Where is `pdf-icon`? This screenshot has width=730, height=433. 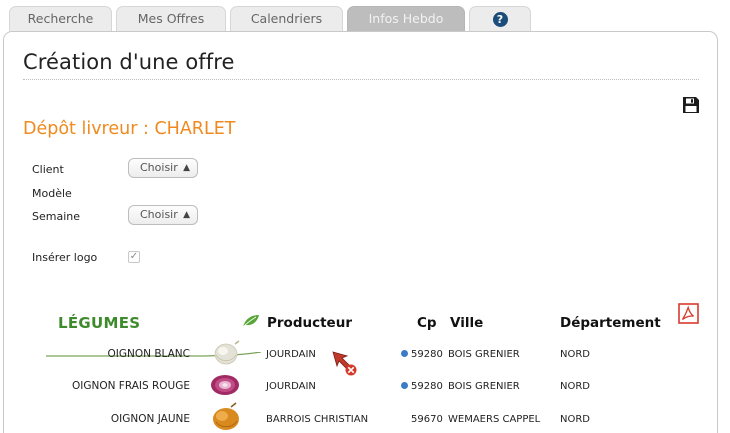 pdf-icon is located at coordinates (688, 313).